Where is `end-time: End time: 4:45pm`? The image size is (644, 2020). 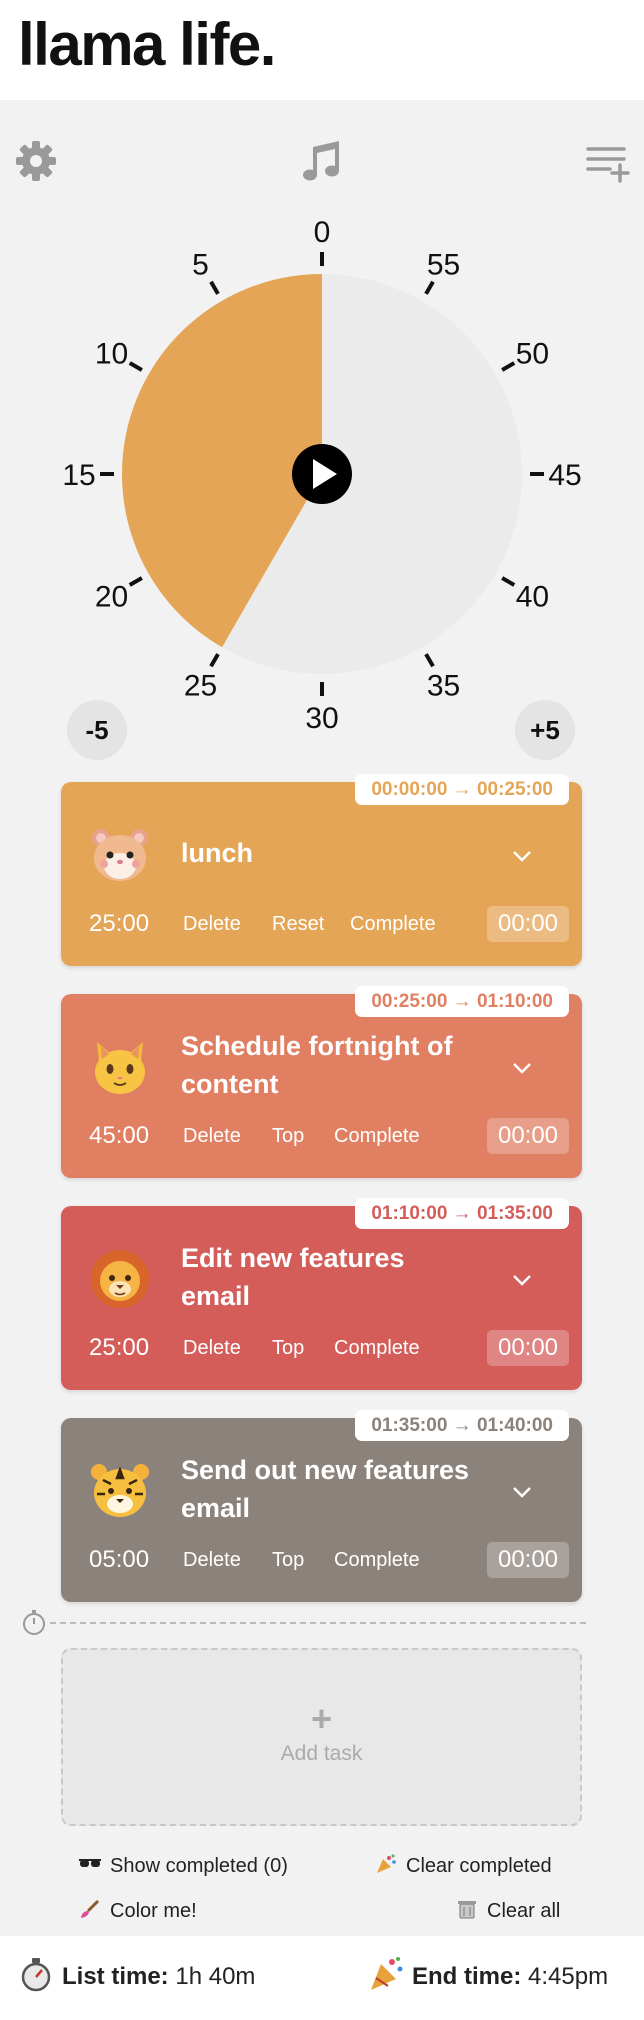 end-time: End time: 4:45pm is located at coordinates (488, 1976).